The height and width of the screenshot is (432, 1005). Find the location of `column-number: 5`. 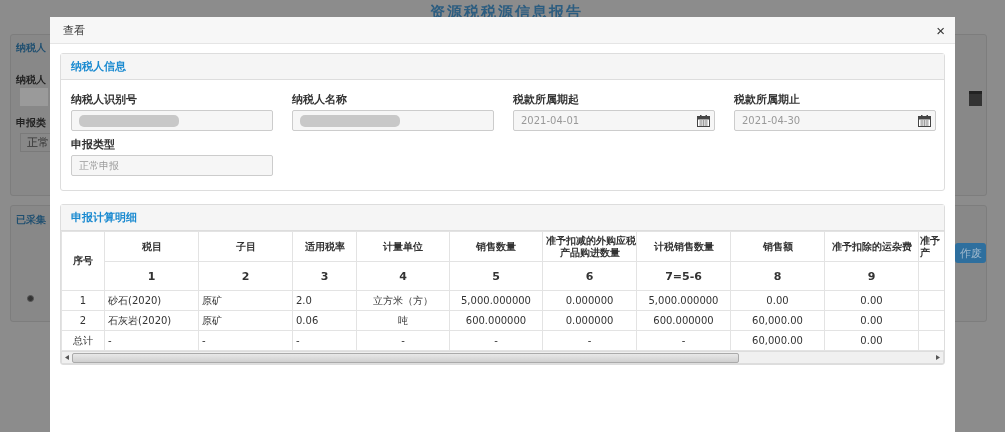

column-number: 5 is located at coordinates (496, 276).